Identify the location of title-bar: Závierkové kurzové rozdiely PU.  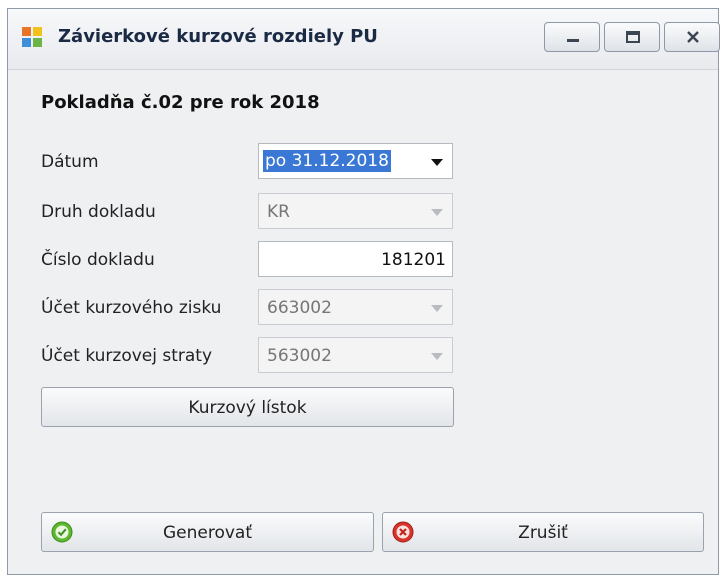
(364, 39).